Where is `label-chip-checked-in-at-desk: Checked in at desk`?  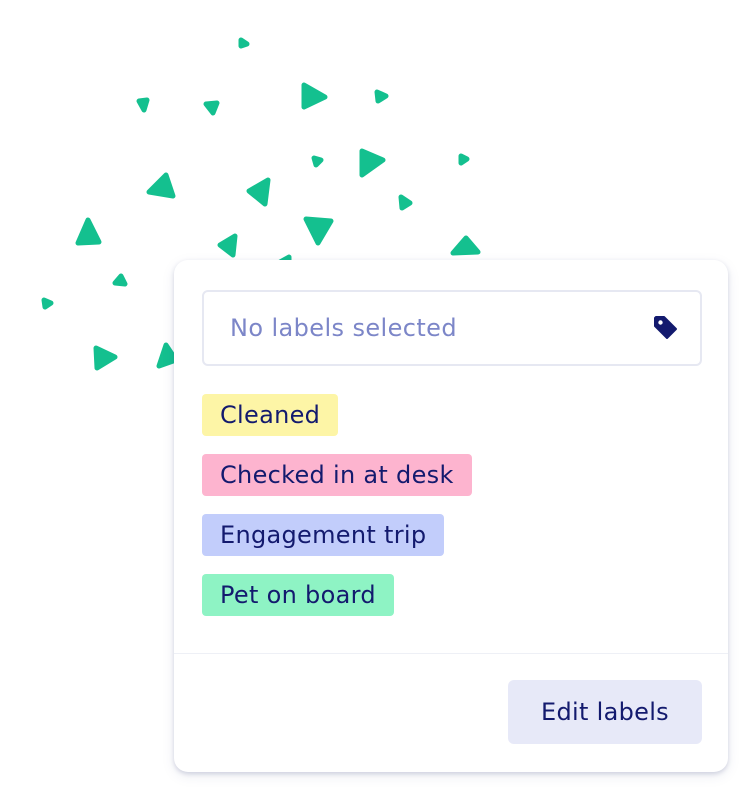 label-chip-checked-in-at-desk: Checked in at desk is located at coordinates (337, 475).